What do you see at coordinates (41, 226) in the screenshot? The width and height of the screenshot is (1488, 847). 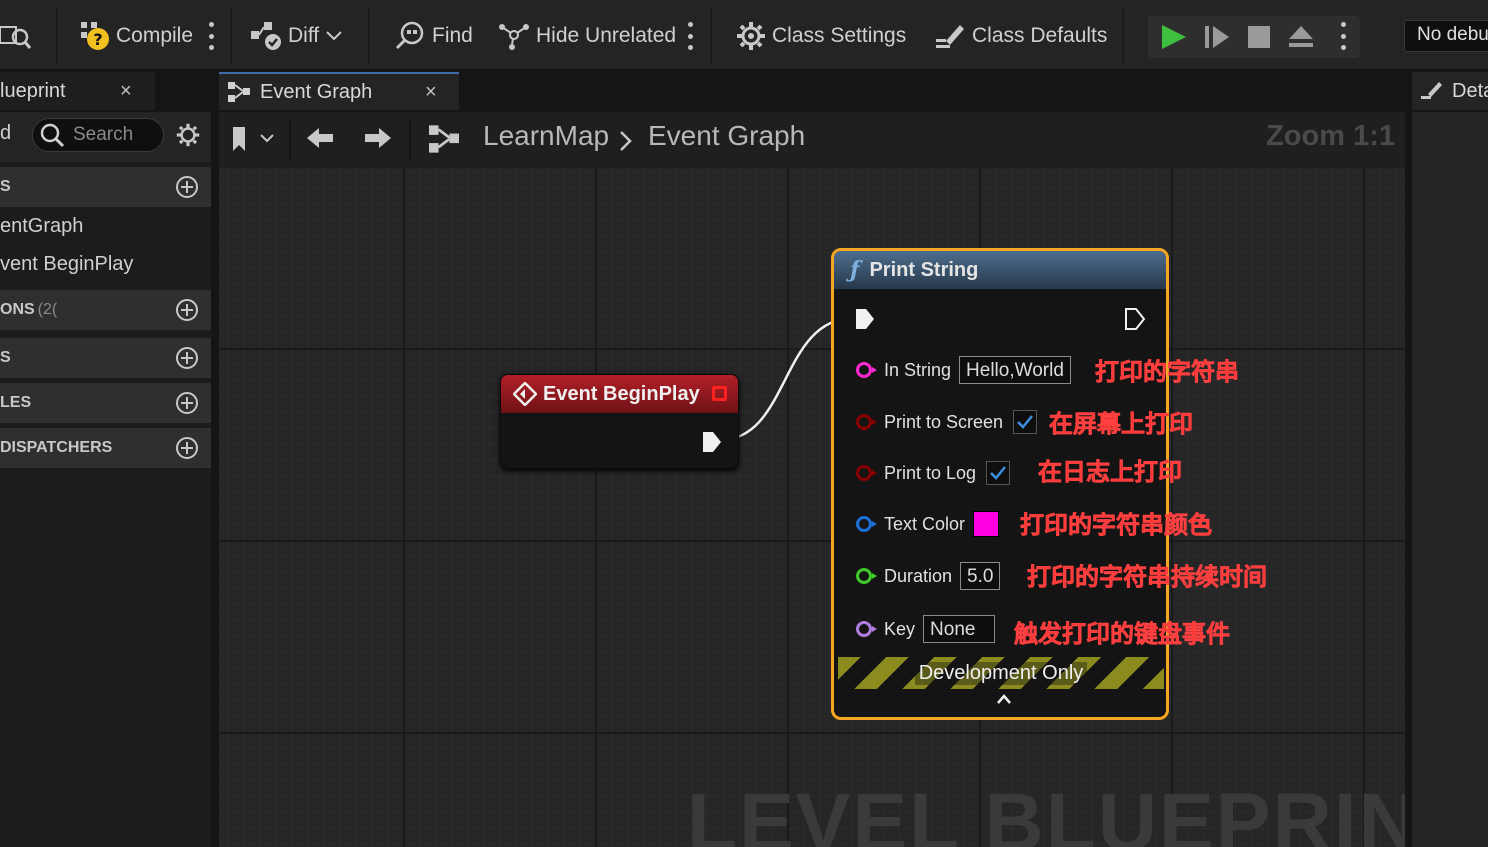 I see `list-item-eventgraph: entGraph` at bounding box center [41, 226].